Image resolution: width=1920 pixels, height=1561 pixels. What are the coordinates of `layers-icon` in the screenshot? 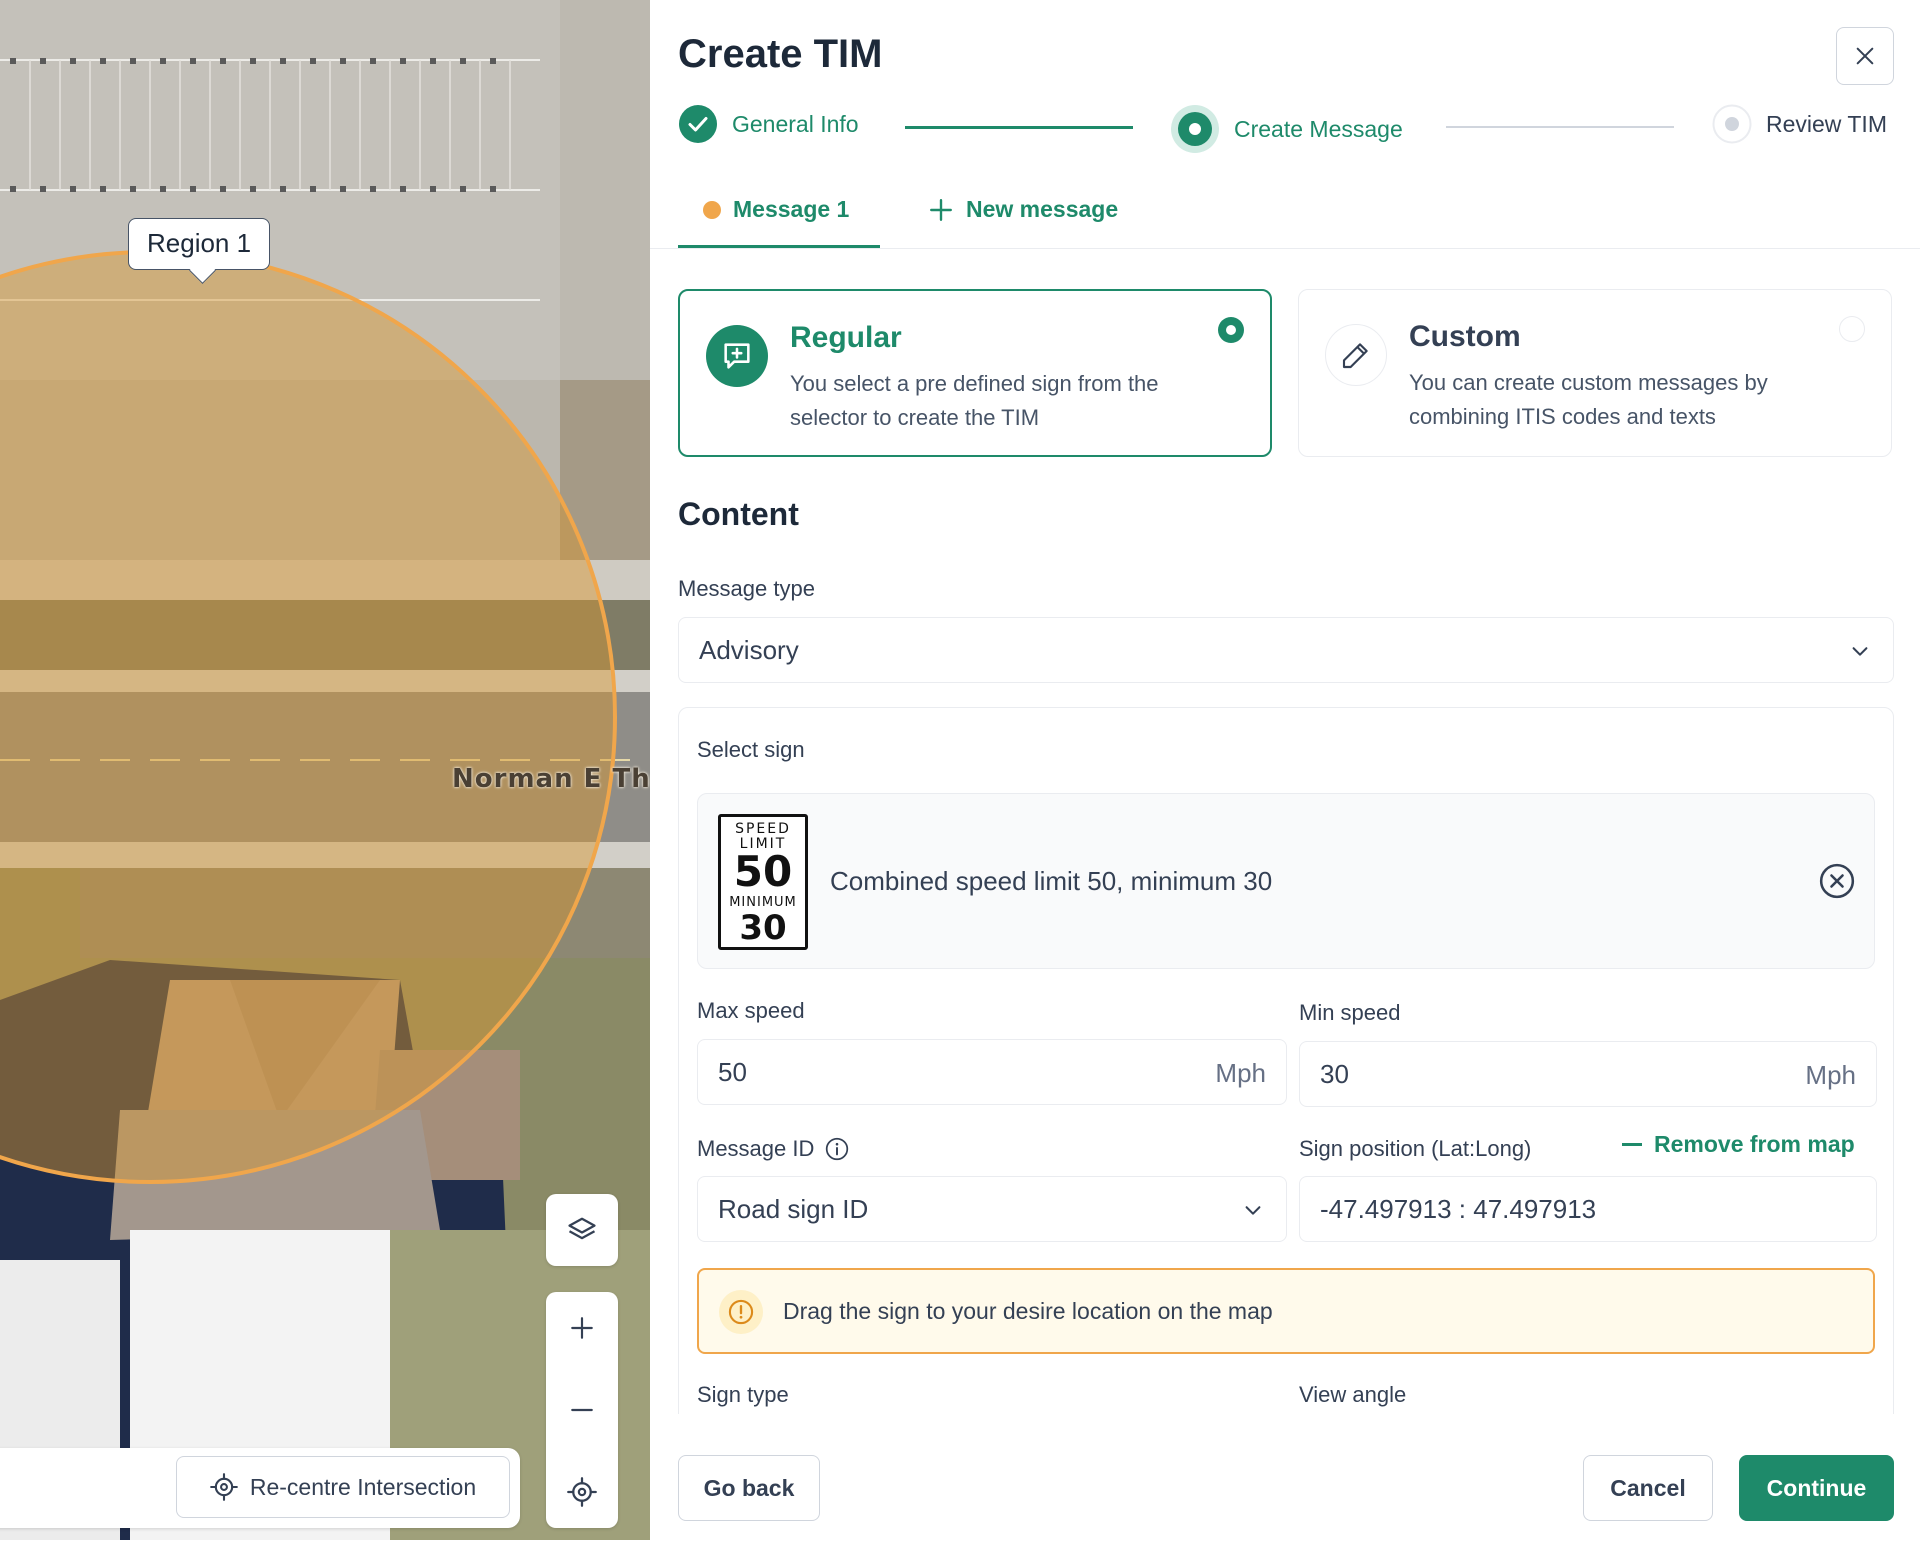 It's located at (582, 1228).